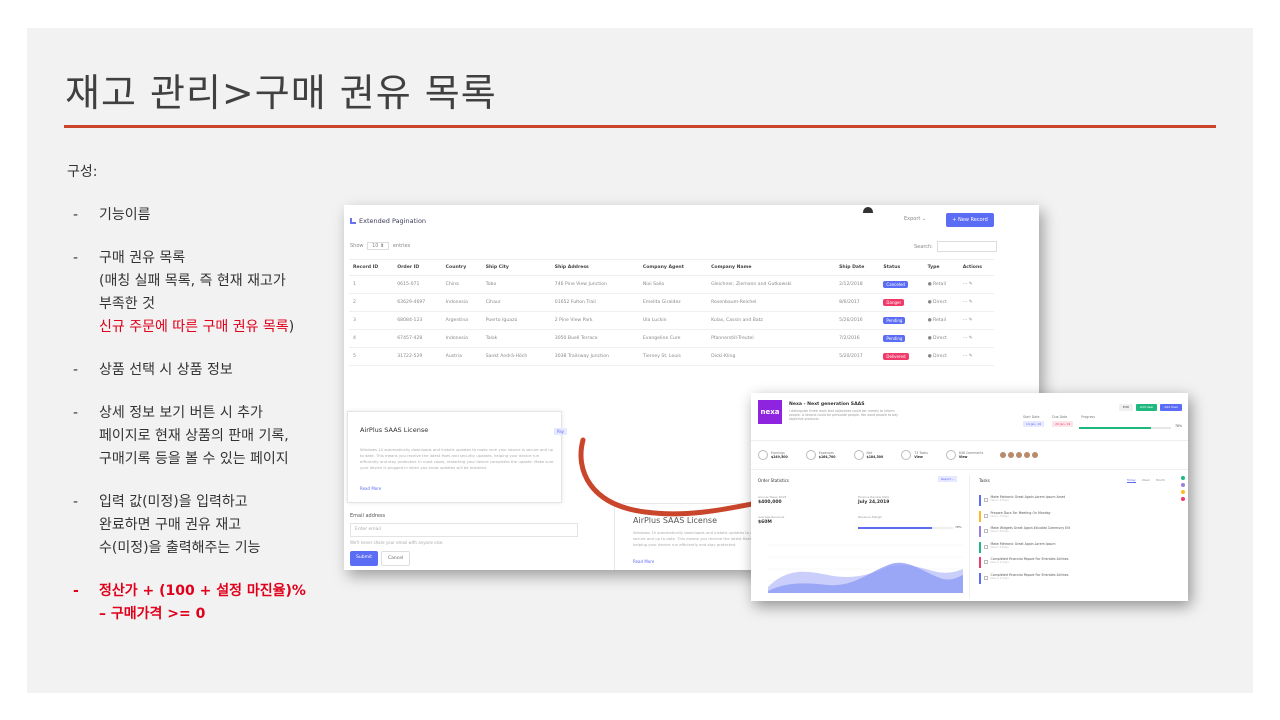 Image resolution: width=1280 pixels, height=720 pixels. I want to click on column-header: Record ID, so click(371, 267).